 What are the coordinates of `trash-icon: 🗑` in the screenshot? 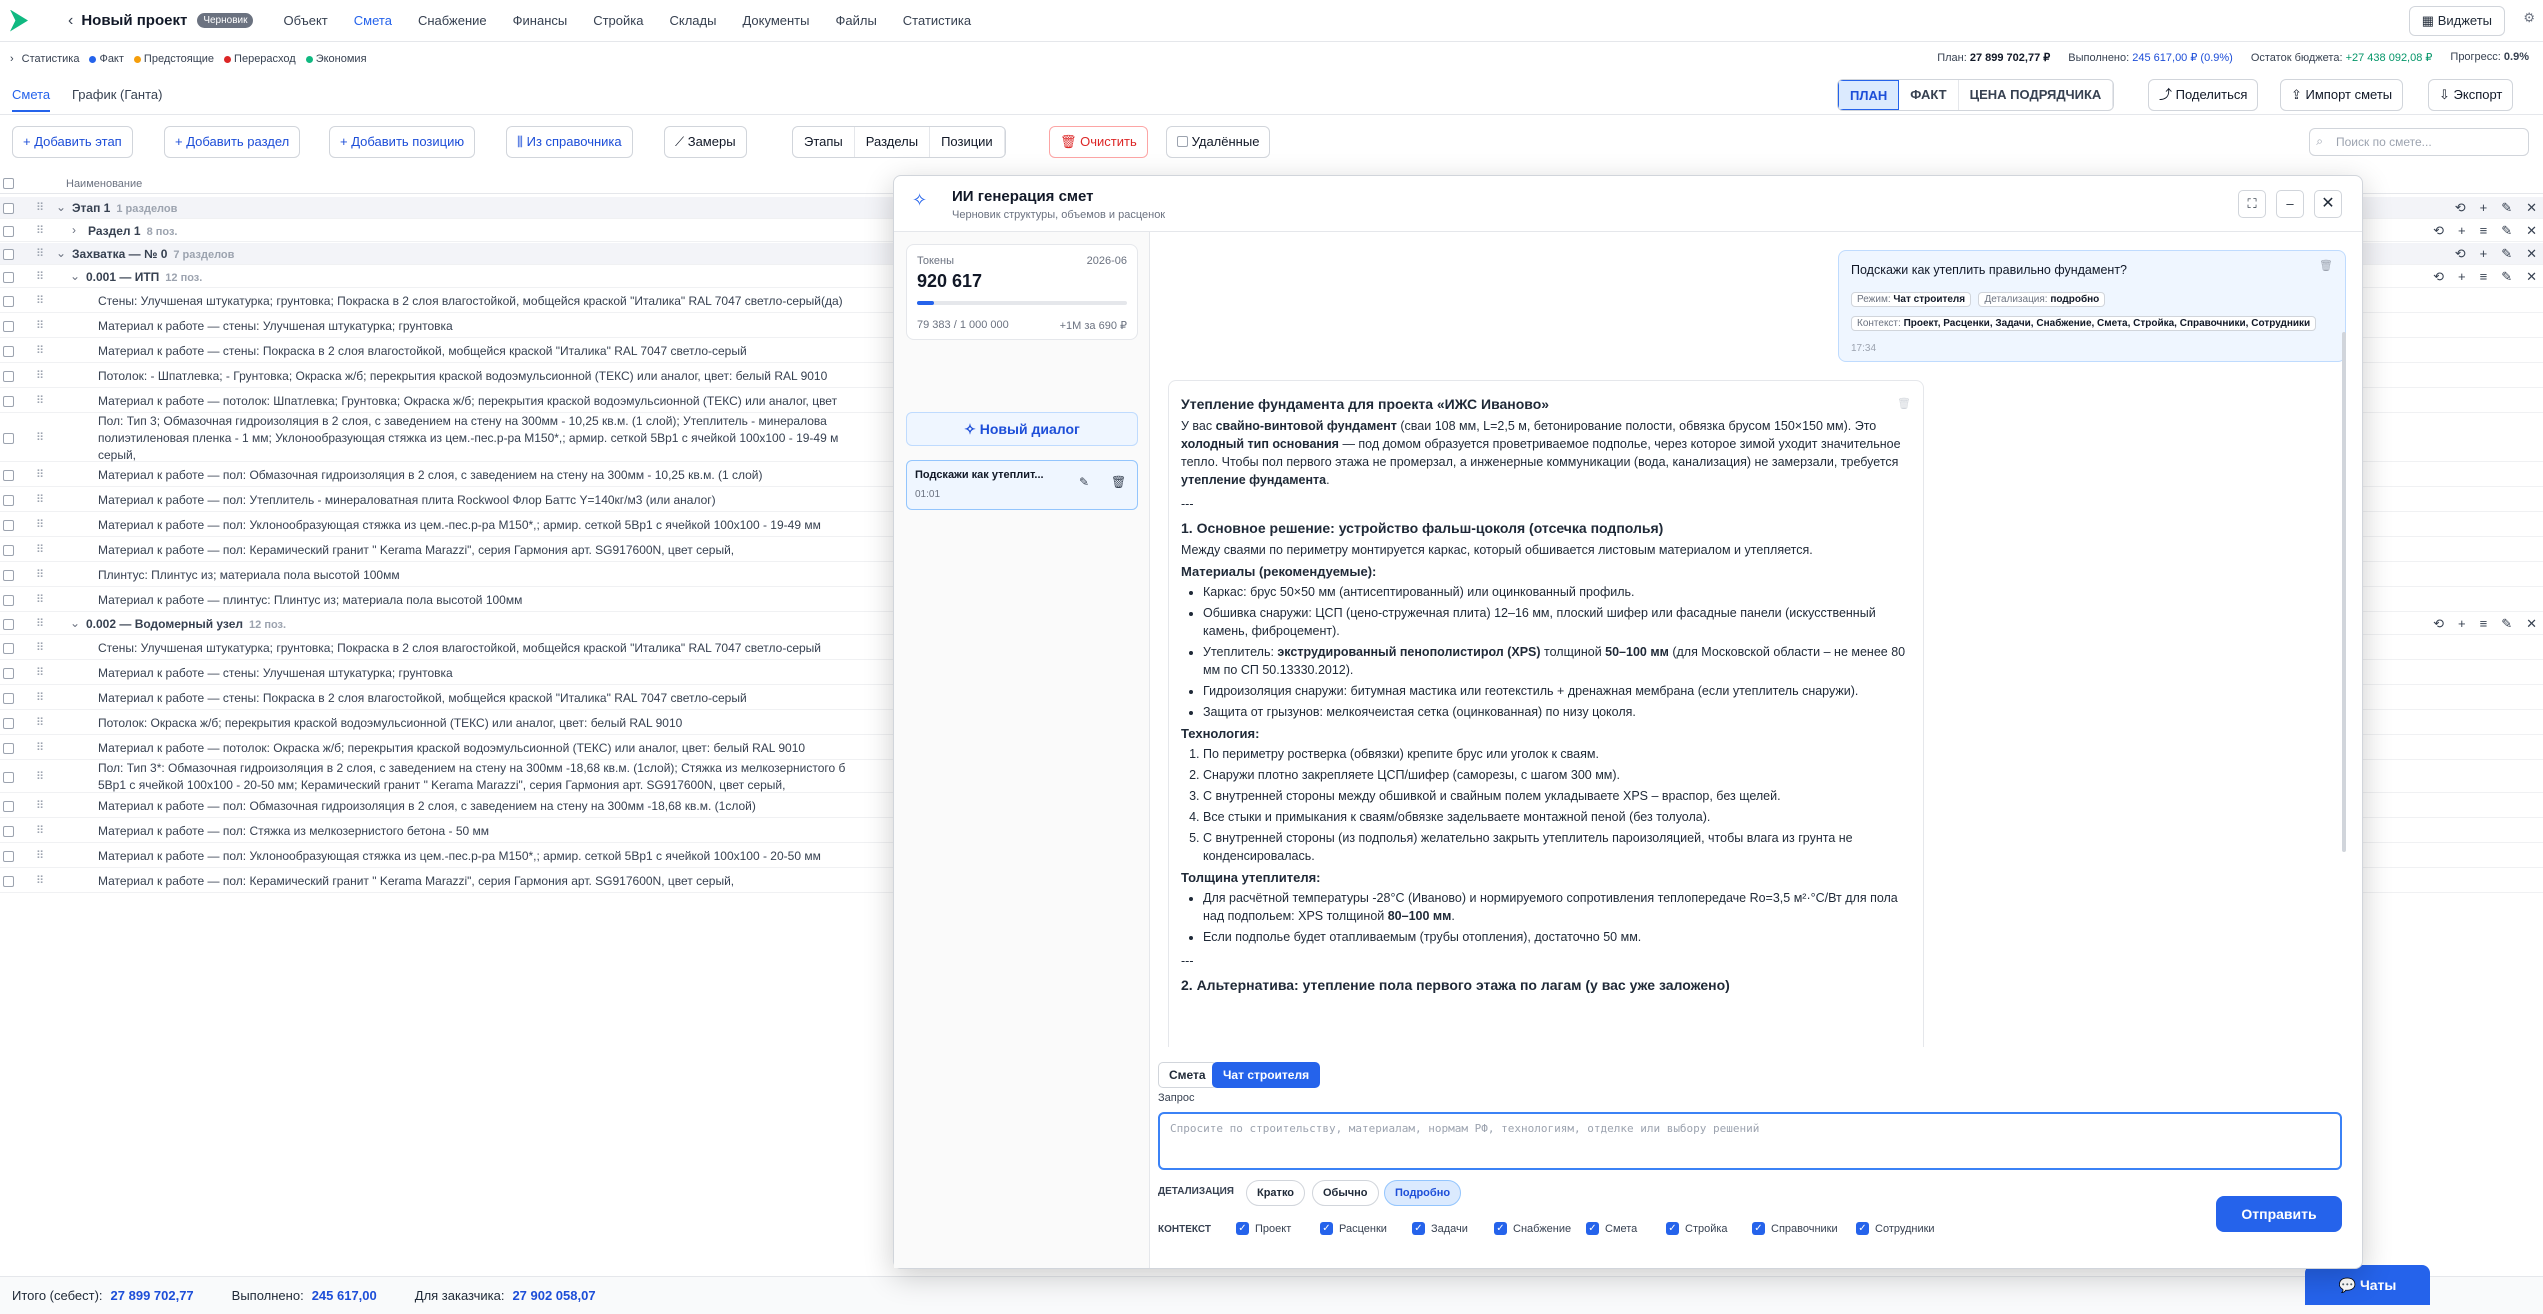 It's located at (2326, 265).